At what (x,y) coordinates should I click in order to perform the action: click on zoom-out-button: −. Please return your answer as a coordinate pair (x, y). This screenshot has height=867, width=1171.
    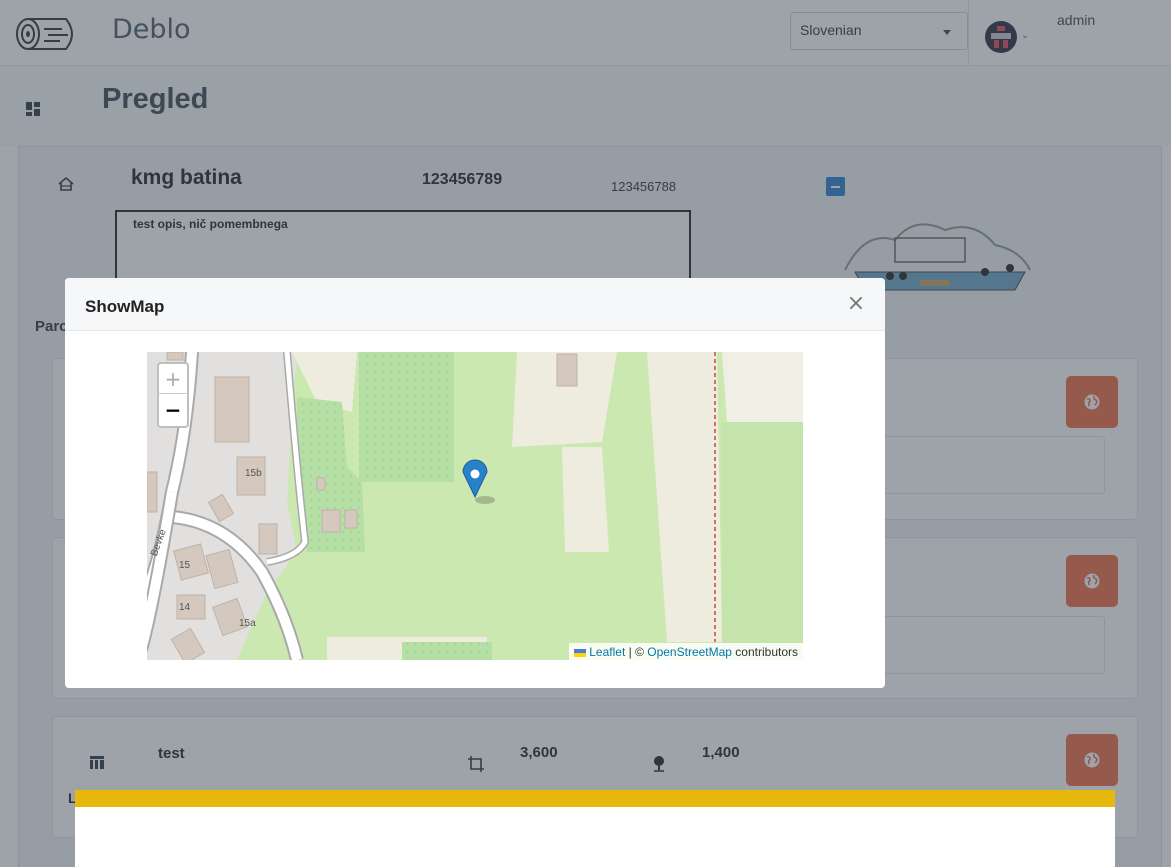
    Looking at the image, I should click on (173, 410).